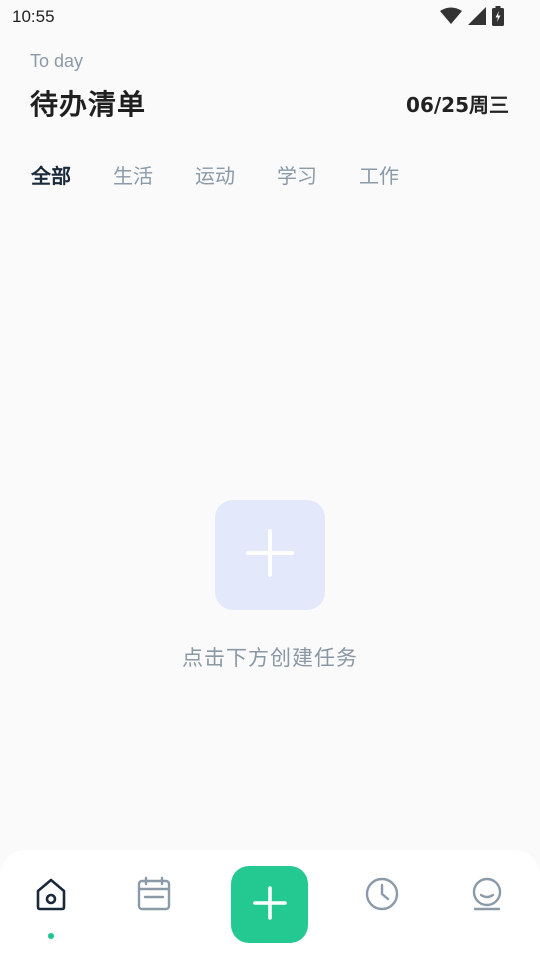  I want to click on nav-clock-button, so click(382, 896).